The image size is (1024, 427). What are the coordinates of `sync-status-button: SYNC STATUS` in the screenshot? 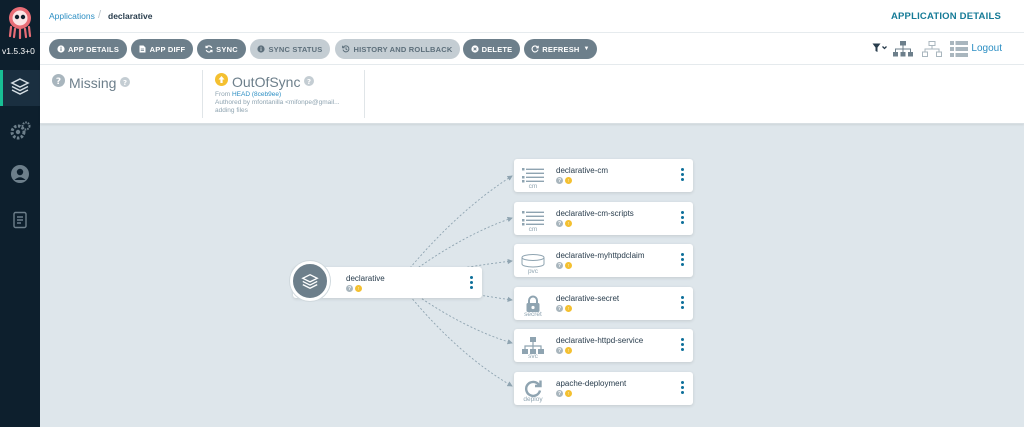 It's located at (290, 49).